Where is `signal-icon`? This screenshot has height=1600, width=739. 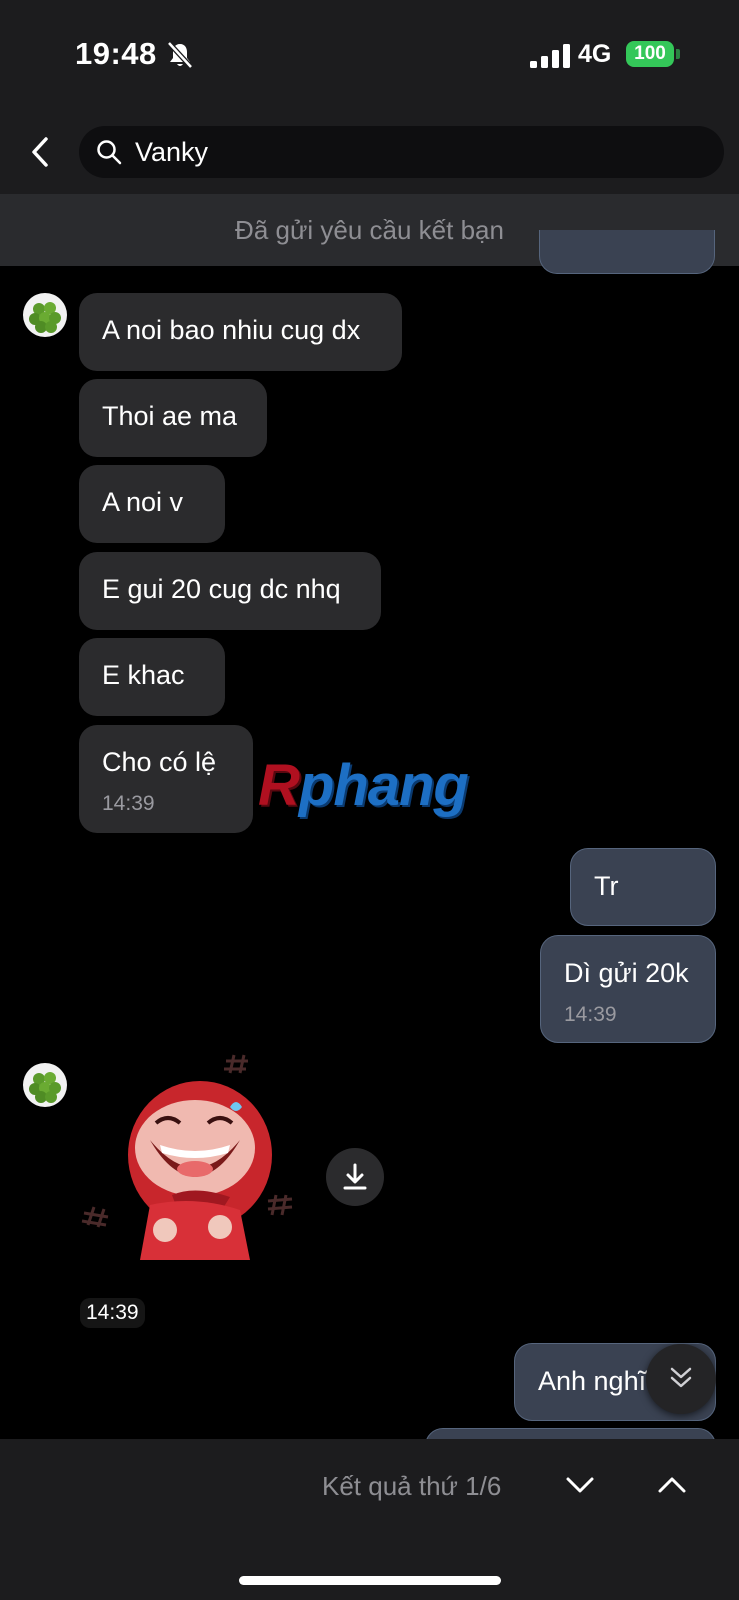
signal-icon is located at coordinates (550, 56).